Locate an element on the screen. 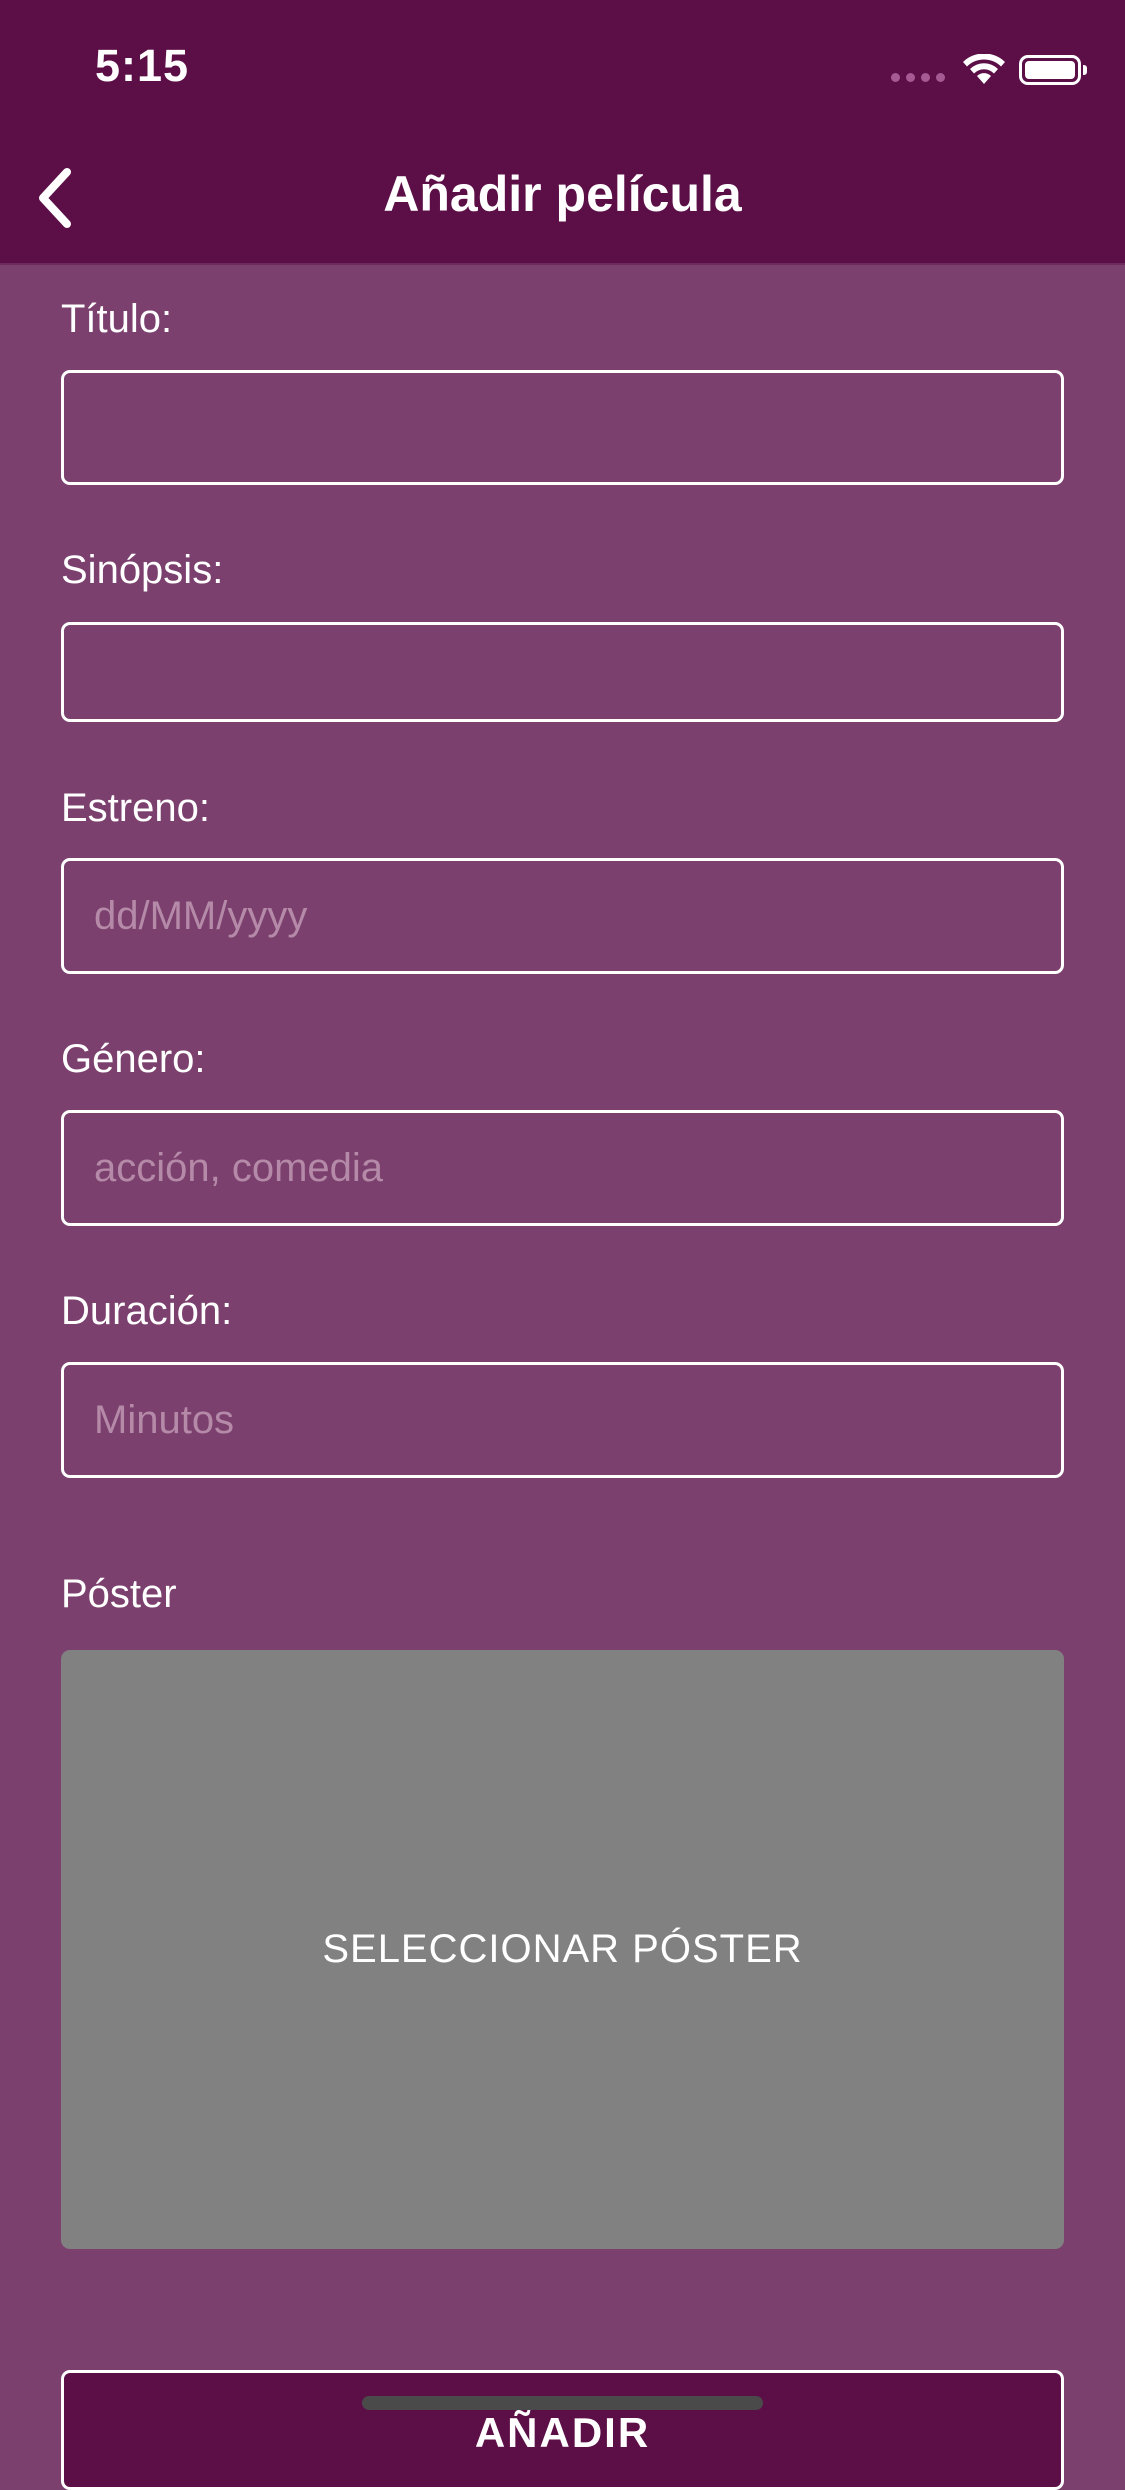 This screenshot has width=1125, height=2490. status-time: 5:15 is located at coordinates (142, 65).